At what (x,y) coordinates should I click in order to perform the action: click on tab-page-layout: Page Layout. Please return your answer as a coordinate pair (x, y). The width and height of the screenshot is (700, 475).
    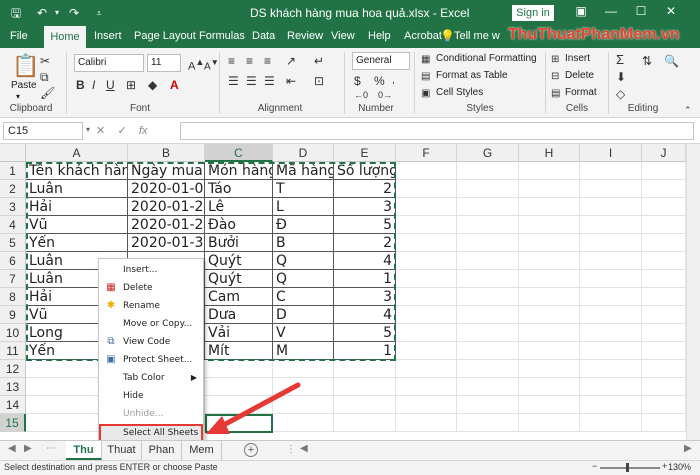
    Looking at the image, I should click on (165, 36).